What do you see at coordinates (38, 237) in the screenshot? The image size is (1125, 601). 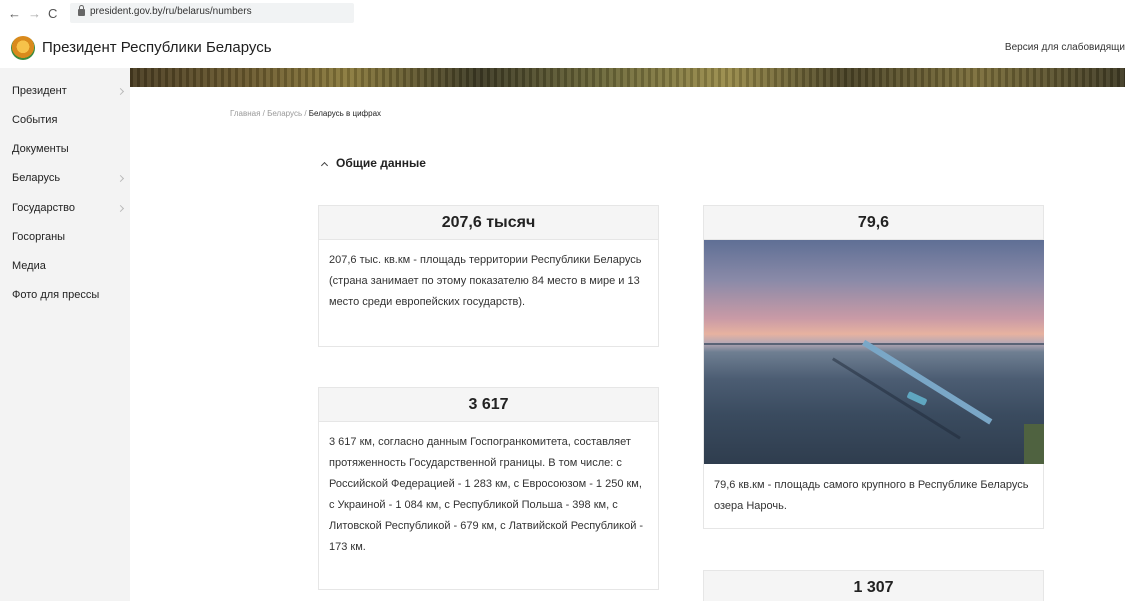 I see `sidebar-item-agencies: Госорганы` at bounding box center [38, 237].